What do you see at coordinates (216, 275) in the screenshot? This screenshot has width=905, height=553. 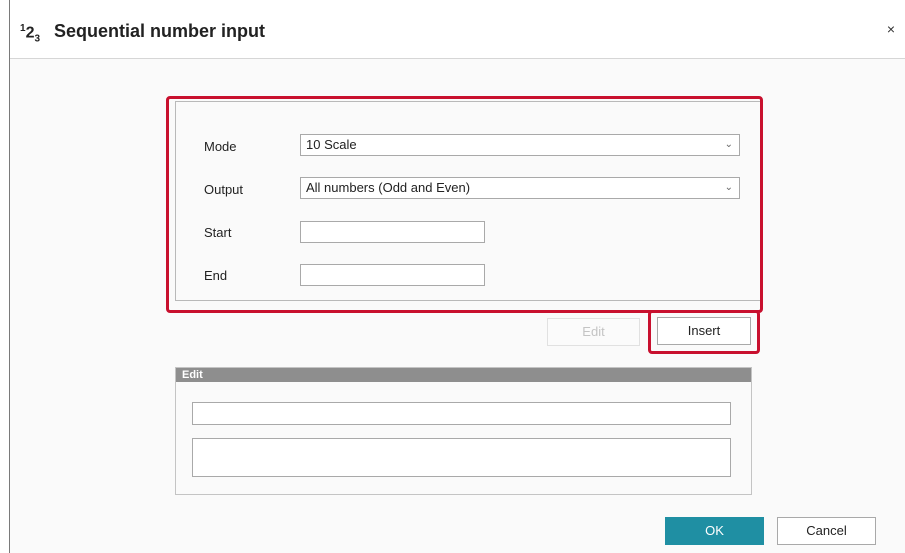 I see `end-label: End` at bounding box center [216, 275].